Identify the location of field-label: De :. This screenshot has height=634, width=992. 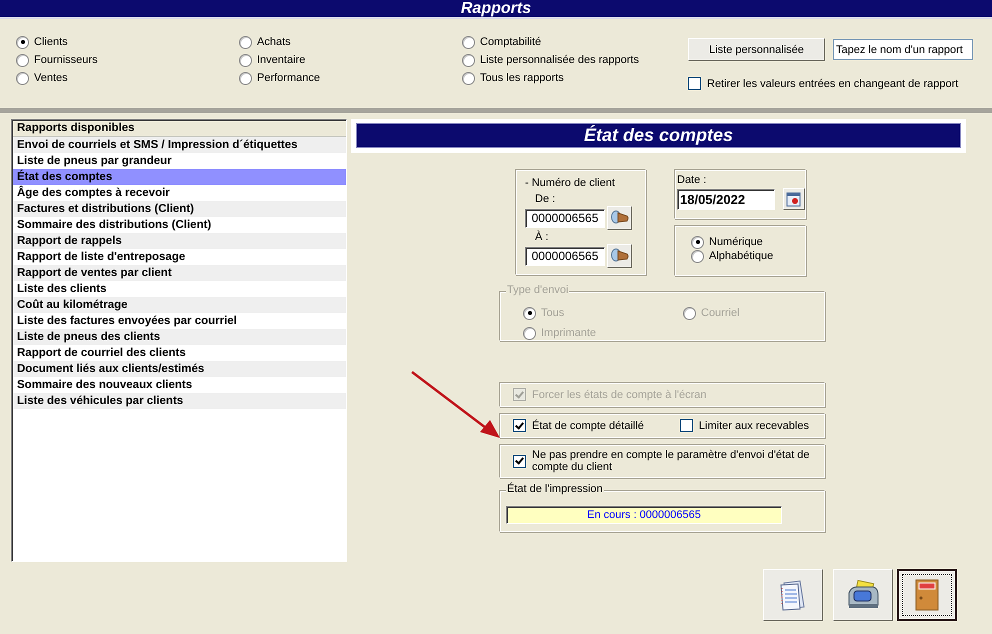
(545, 199).